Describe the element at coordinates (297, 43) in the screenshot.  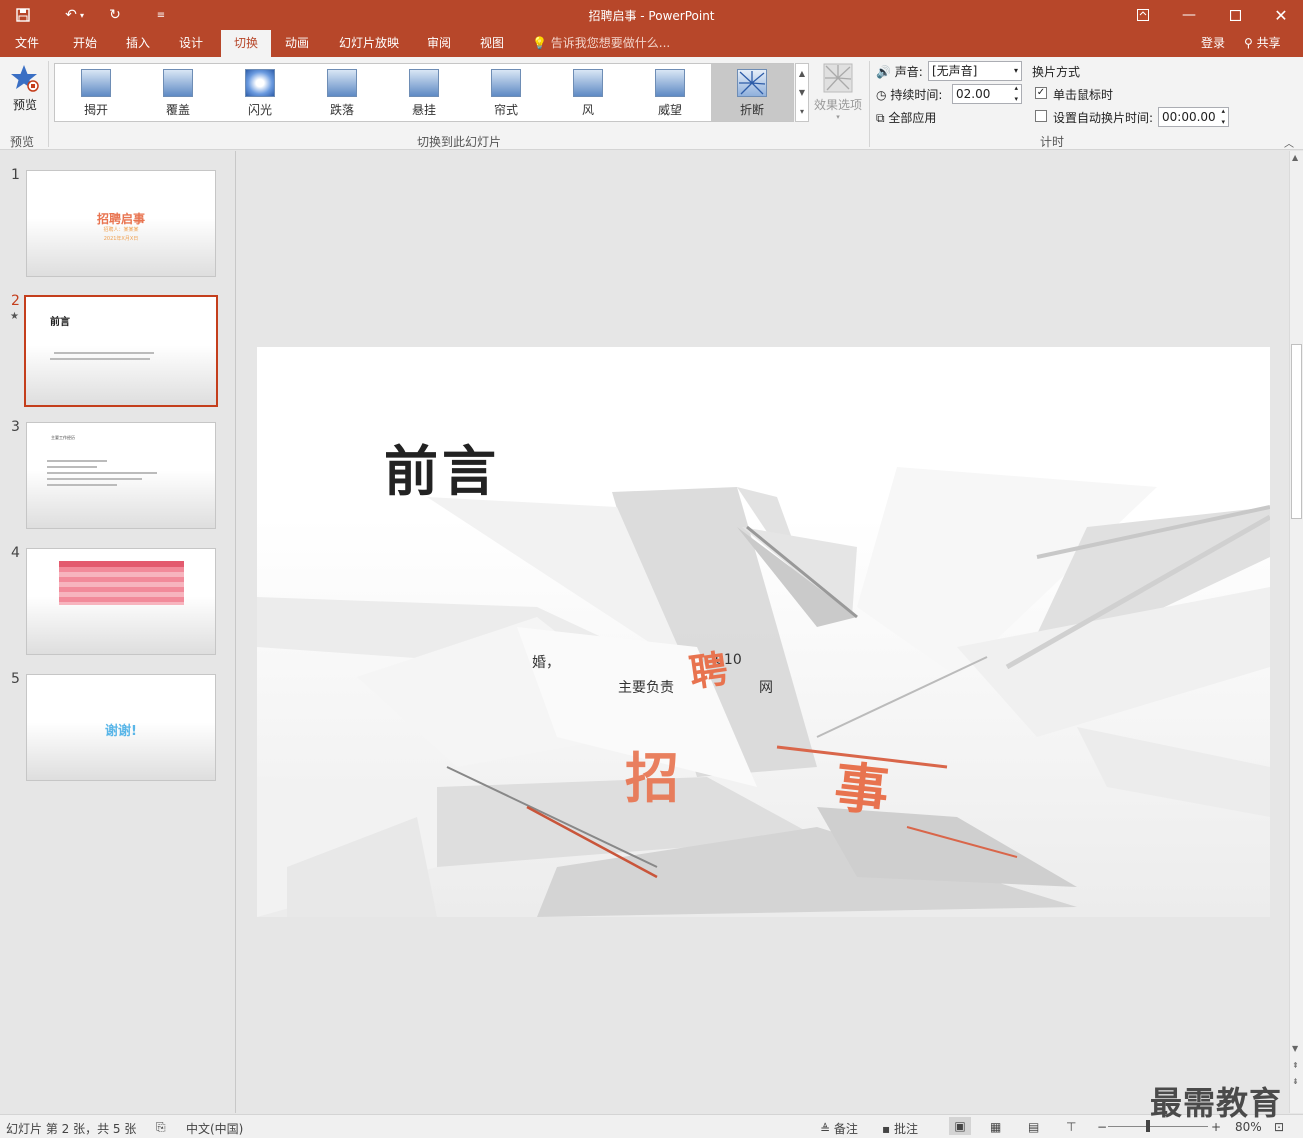
I see `tab-animations: 动画` at that location.